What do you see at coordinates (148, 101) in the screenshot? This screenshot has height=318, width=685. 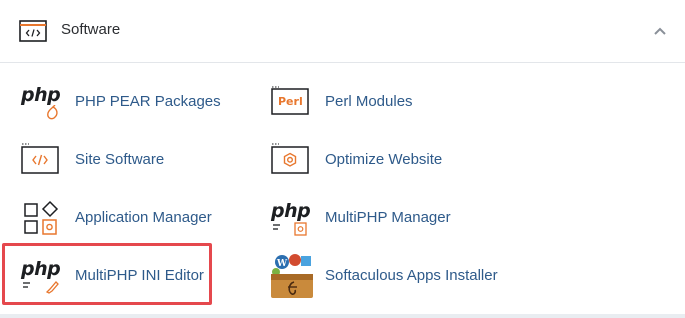 I see `php-pear-packages-label: PHP PEAR Packages` at bounding box center [148, 101].